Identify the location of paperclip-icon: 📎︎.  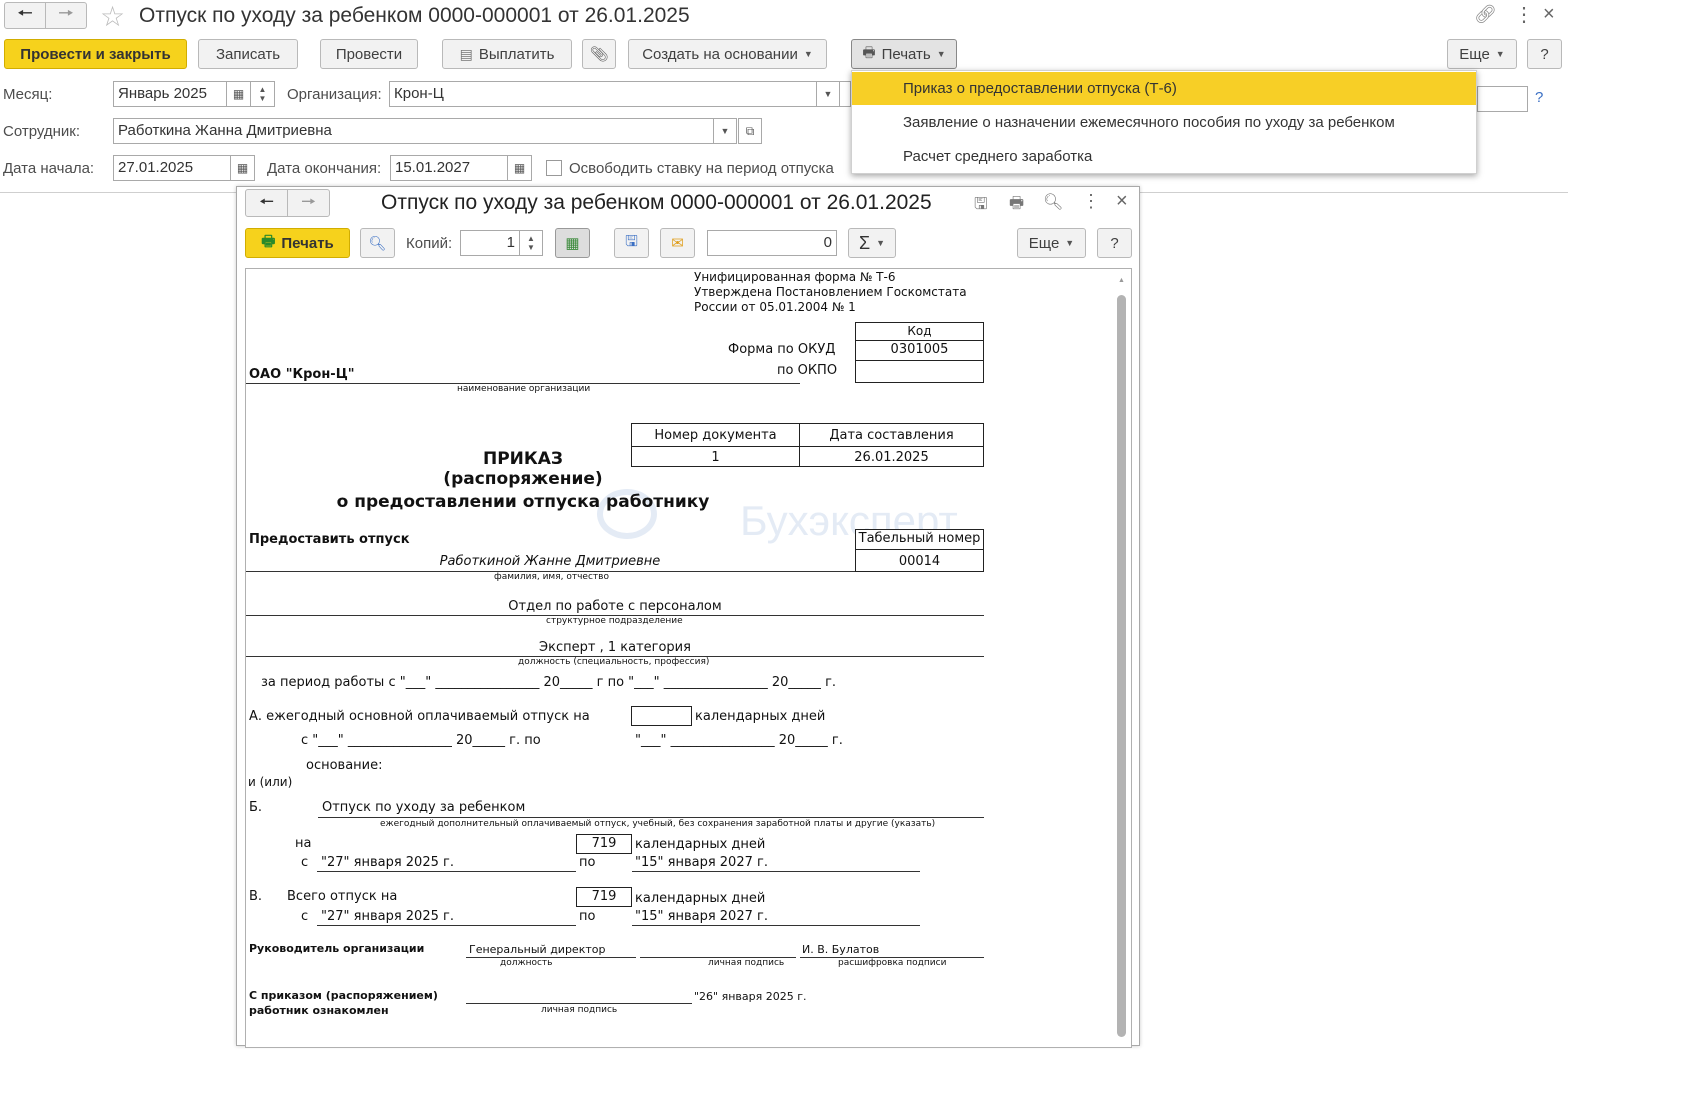
(599, 54).